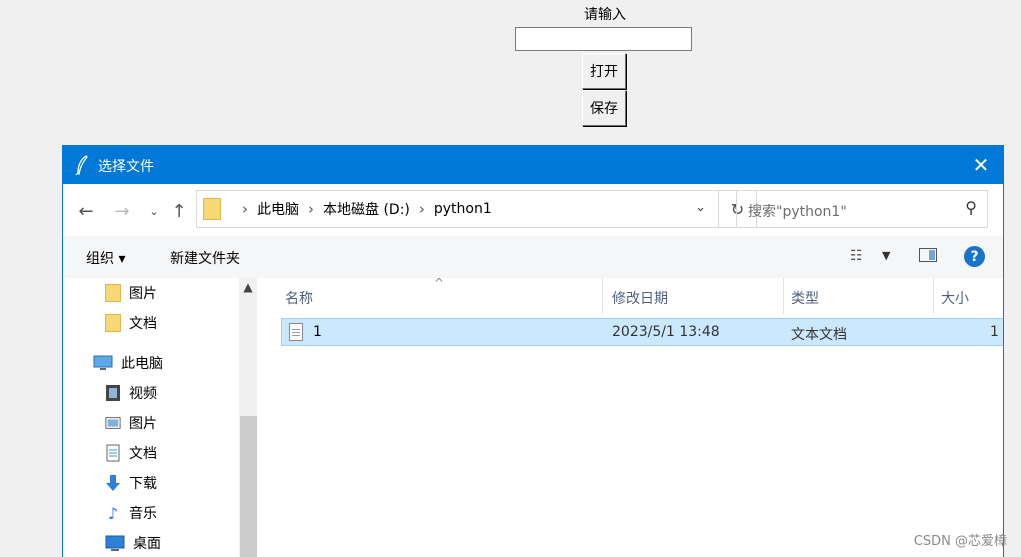 This screenshot has width=1021, height=557. I want to click on nav-item-label: 此电脑, so click(142, 364).